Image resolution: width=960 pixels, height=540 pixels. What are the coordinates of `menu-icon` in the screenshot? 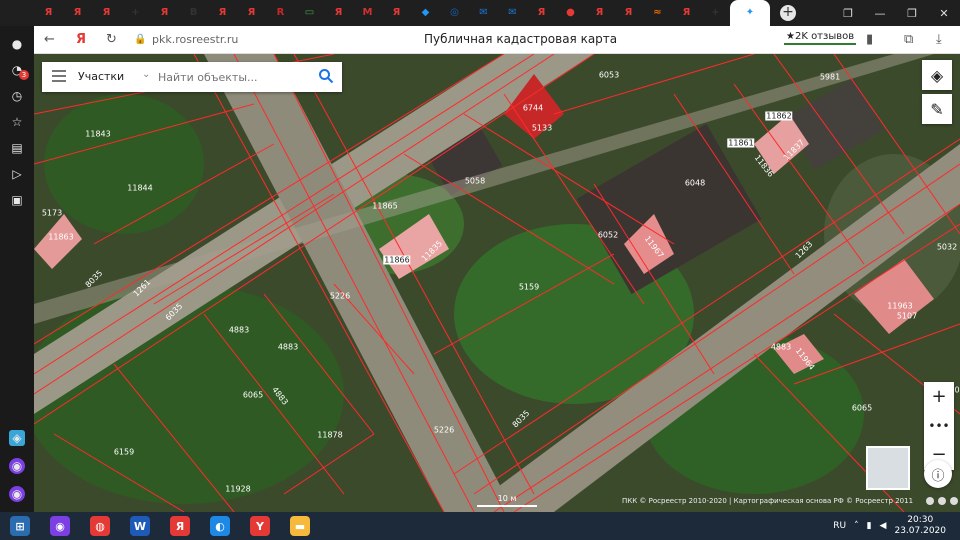 It's located at (59, 77).